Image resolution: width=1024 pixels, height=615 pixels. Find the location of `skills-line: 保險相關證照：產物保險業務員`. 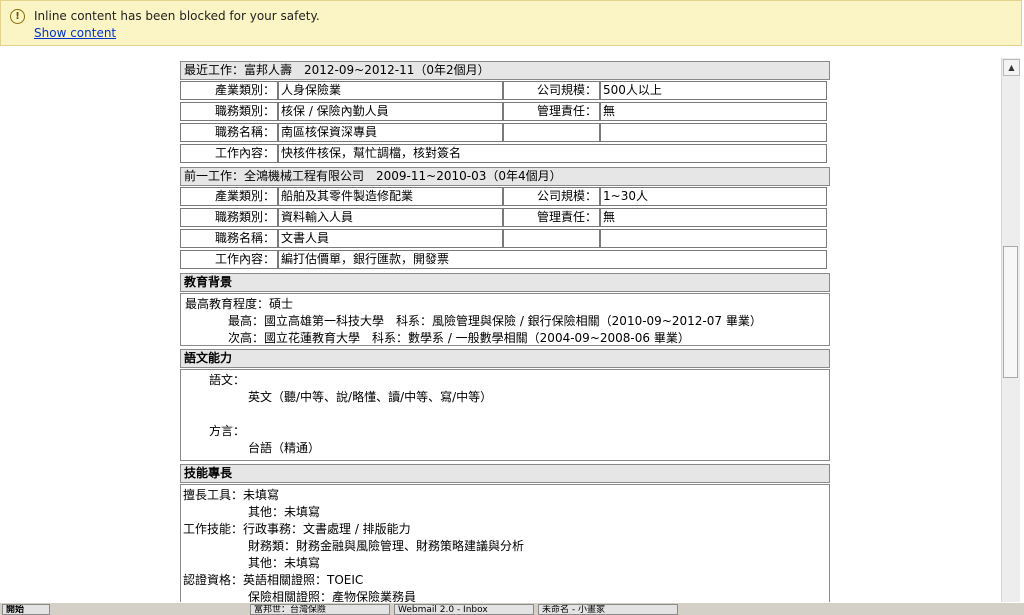

skills-line: 保險相關證照：產物保險業務員 is located at coordinates (332, 596).